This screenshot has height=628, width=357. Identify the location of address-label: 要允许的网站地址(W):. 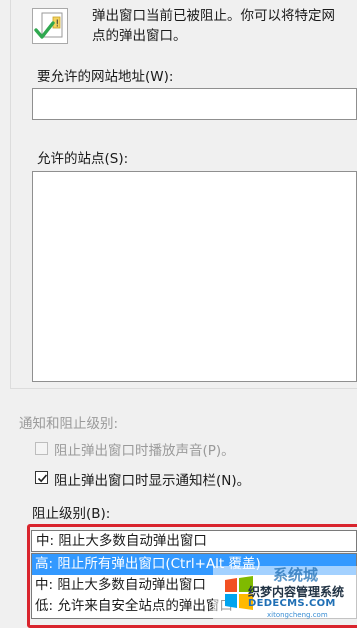
(105, 77).